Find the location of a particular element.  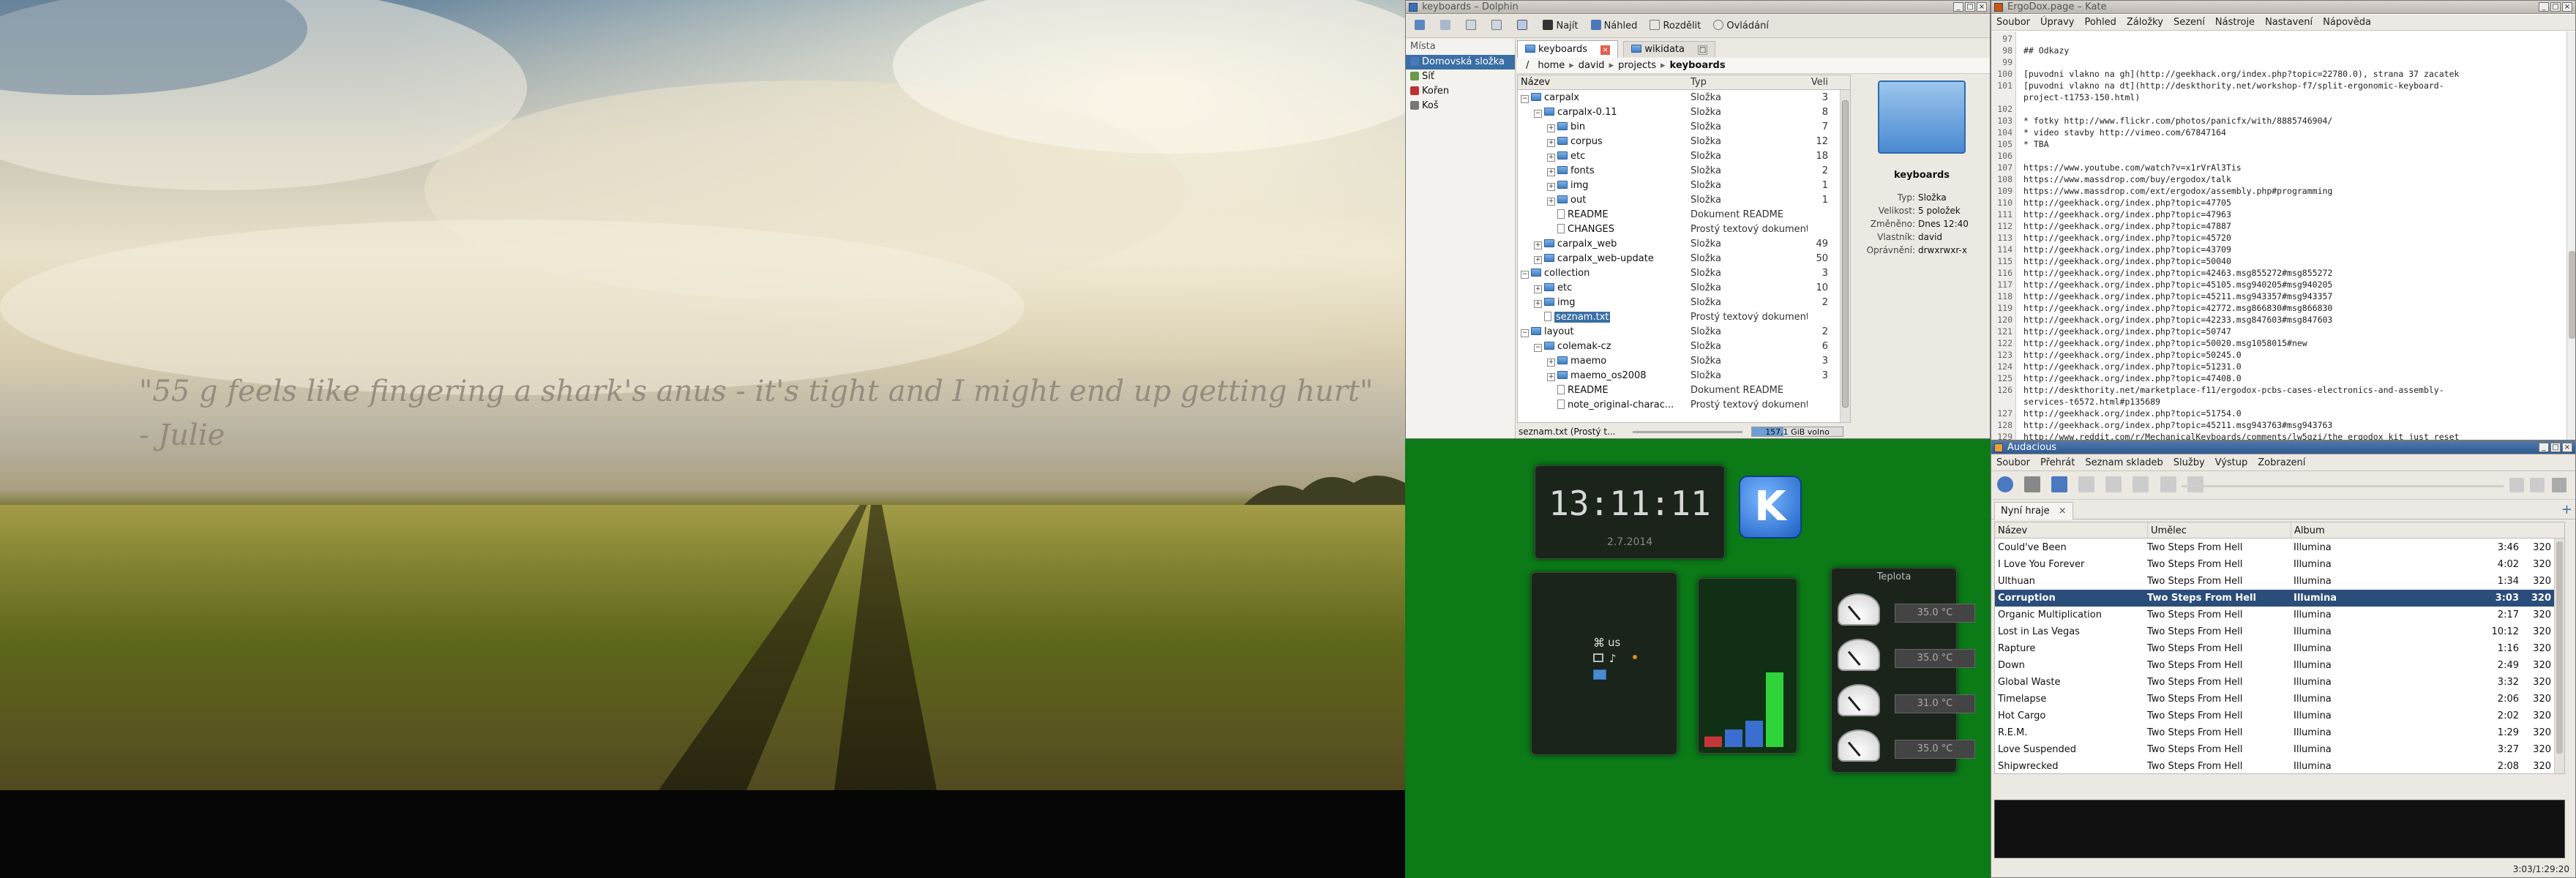

menu-item: Sezení is located at coordinates (2189, 22).